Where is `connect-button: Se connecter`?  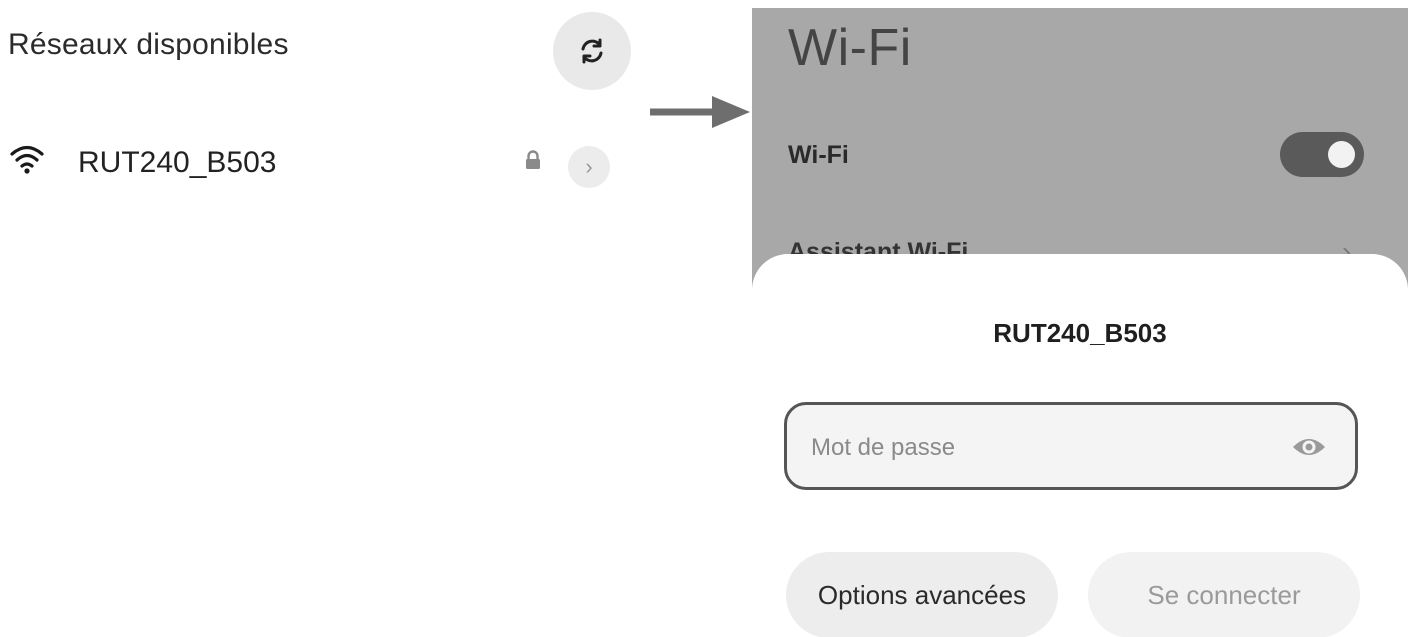
connect-button: Se connecter is located at coordinates (1224, 594).